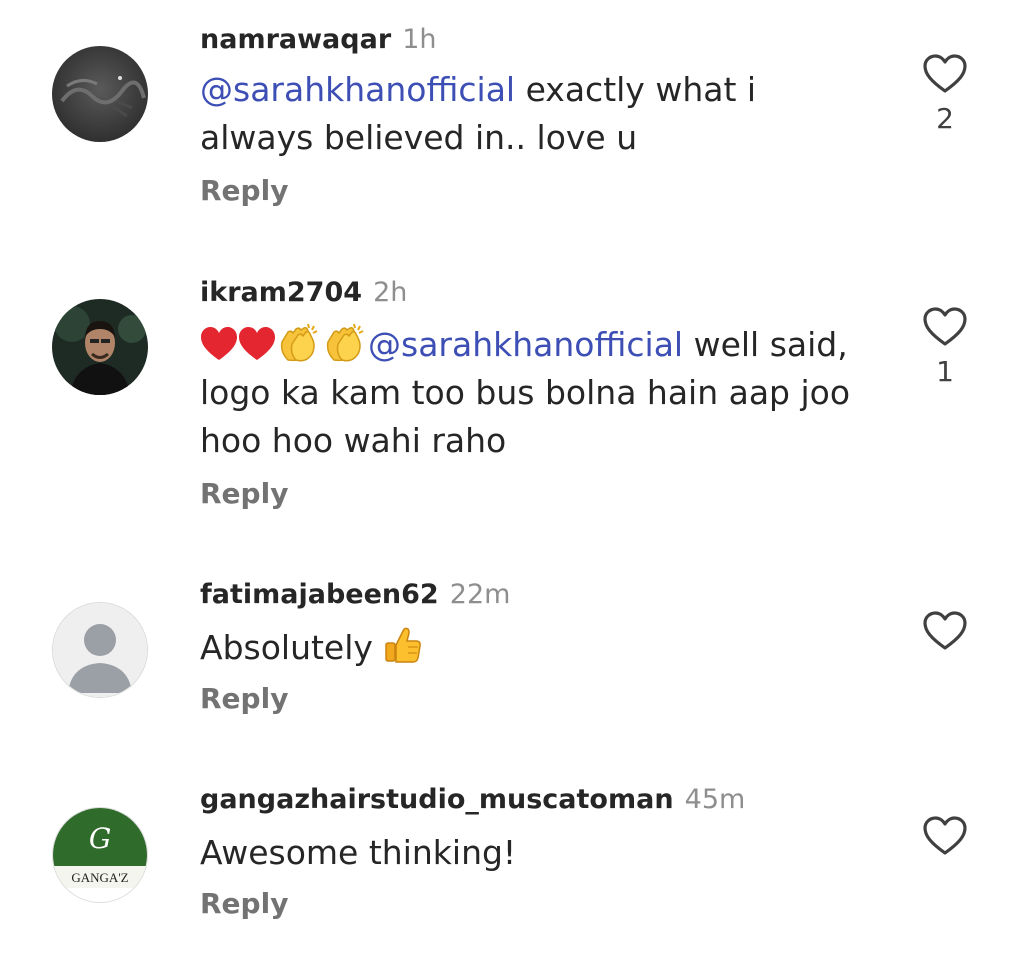 Image resolution: width=1024 pixels, height=956 pixels. Describe the element at coordinates (358, 852) in the screenshot. I see `comment-text: Awesome thinking!` at that location.